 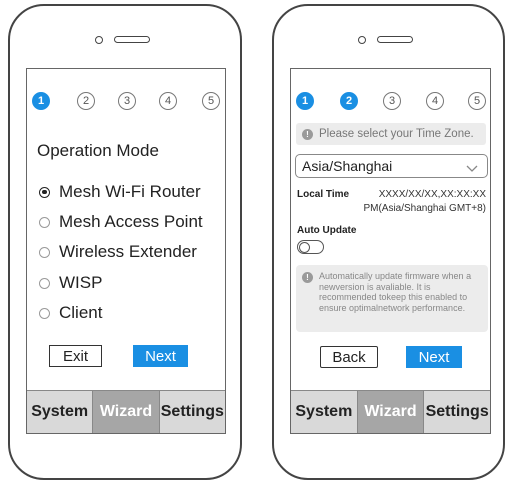 I want to click on mode-option-mesh-access-point: Mesh Access Point, so click(x=121, y=222).